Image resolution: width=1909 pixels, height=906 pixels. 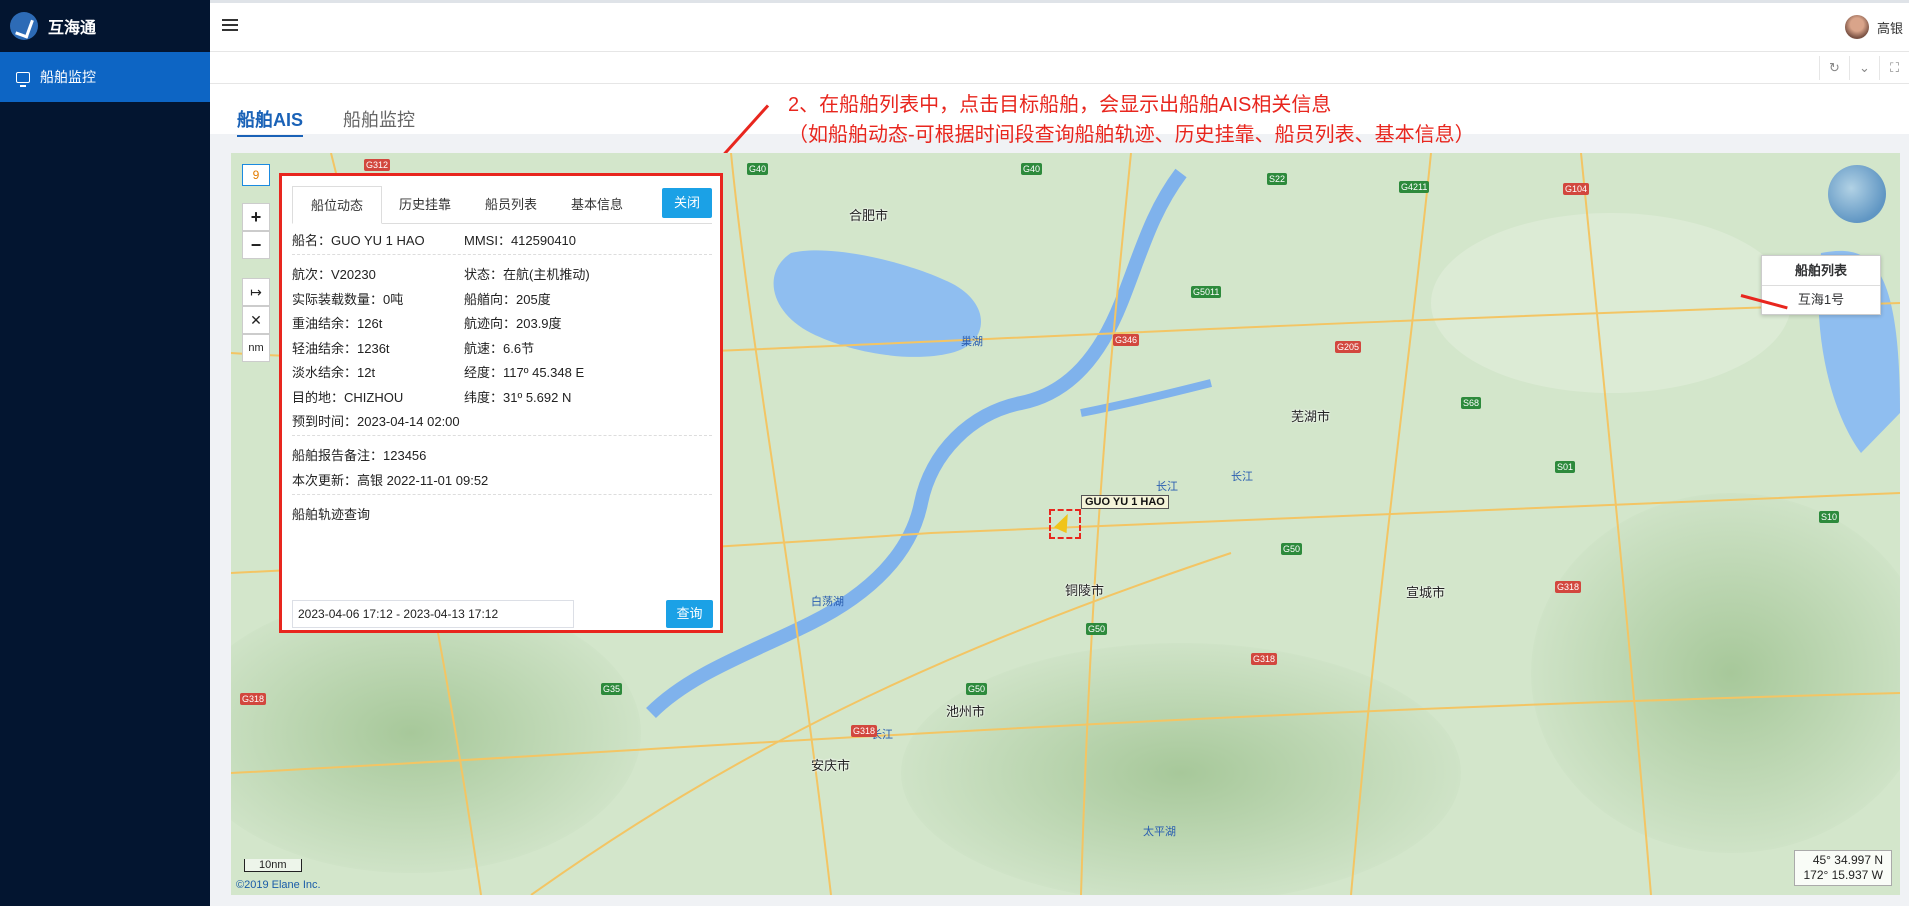 What do you see at coordinates (379, 119) in the screenshot?
I see `tab-ship-monitor: 船舶监控` at bounding box center [379, 119].